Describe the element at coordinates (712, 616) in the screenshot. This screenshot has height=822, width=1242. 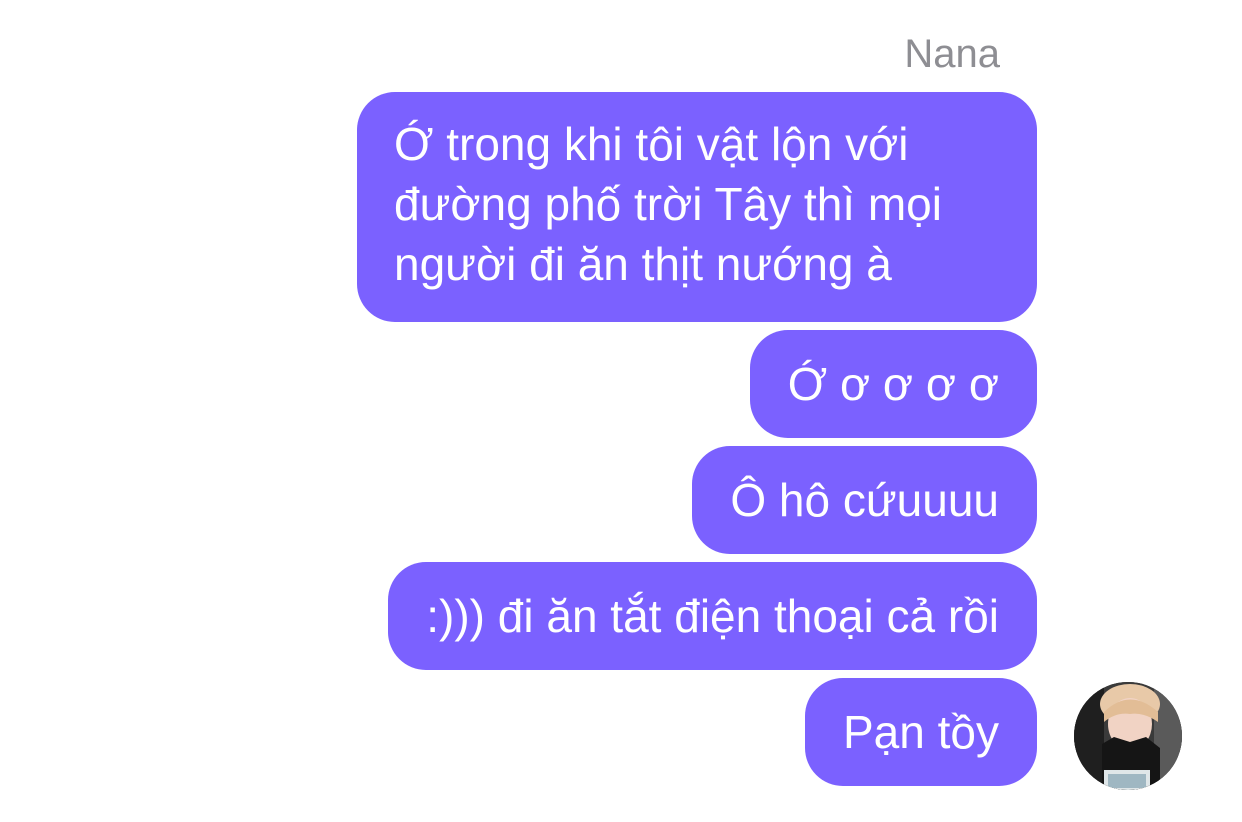
I see `message-bubble: :))) đi ăn tắt điện thoại cả rồi` at that location.